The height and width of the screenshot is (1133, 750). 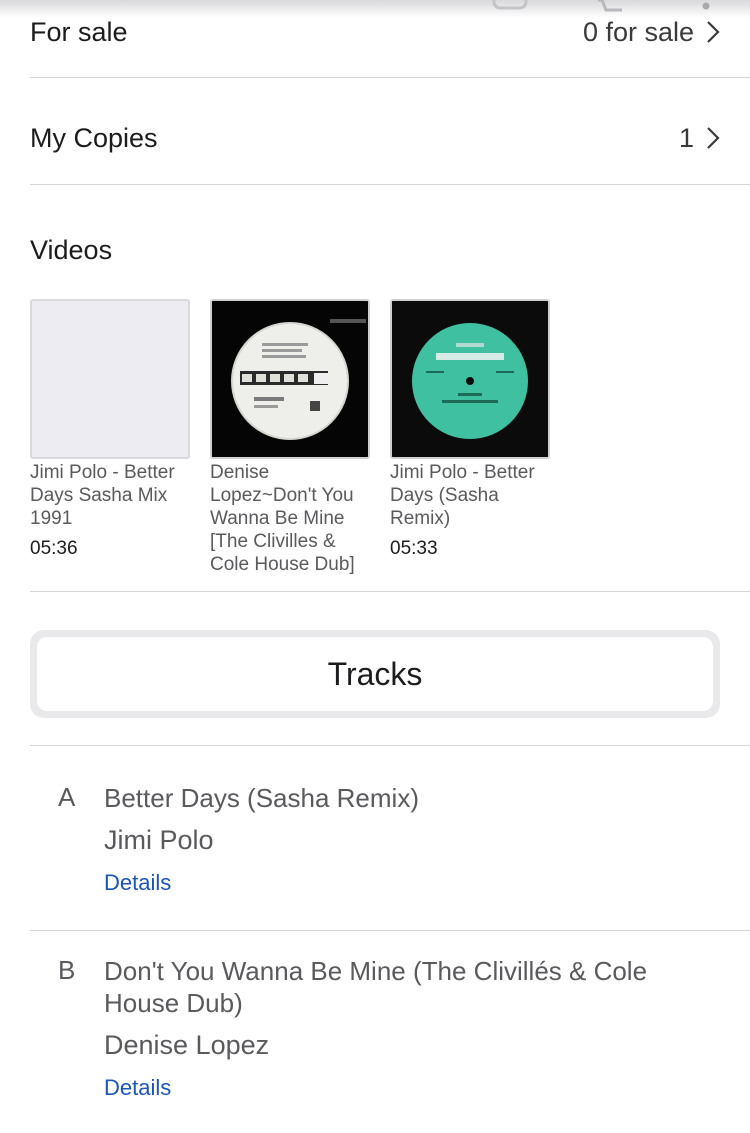 I want to click on tracks-segment: Tracks, so click(x=375, y=674).